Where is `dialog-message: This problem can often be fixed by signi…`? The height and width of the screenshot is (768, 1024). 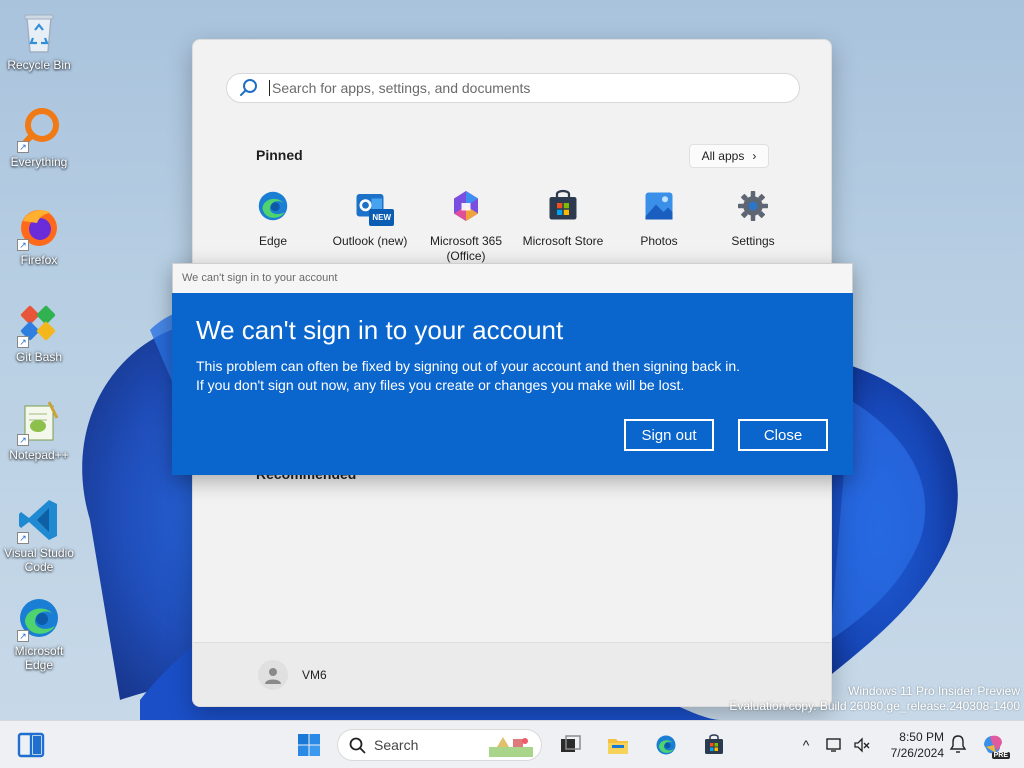 dialog-message: This problem can often be fixed by signi… is located at coordinates (468, 376).